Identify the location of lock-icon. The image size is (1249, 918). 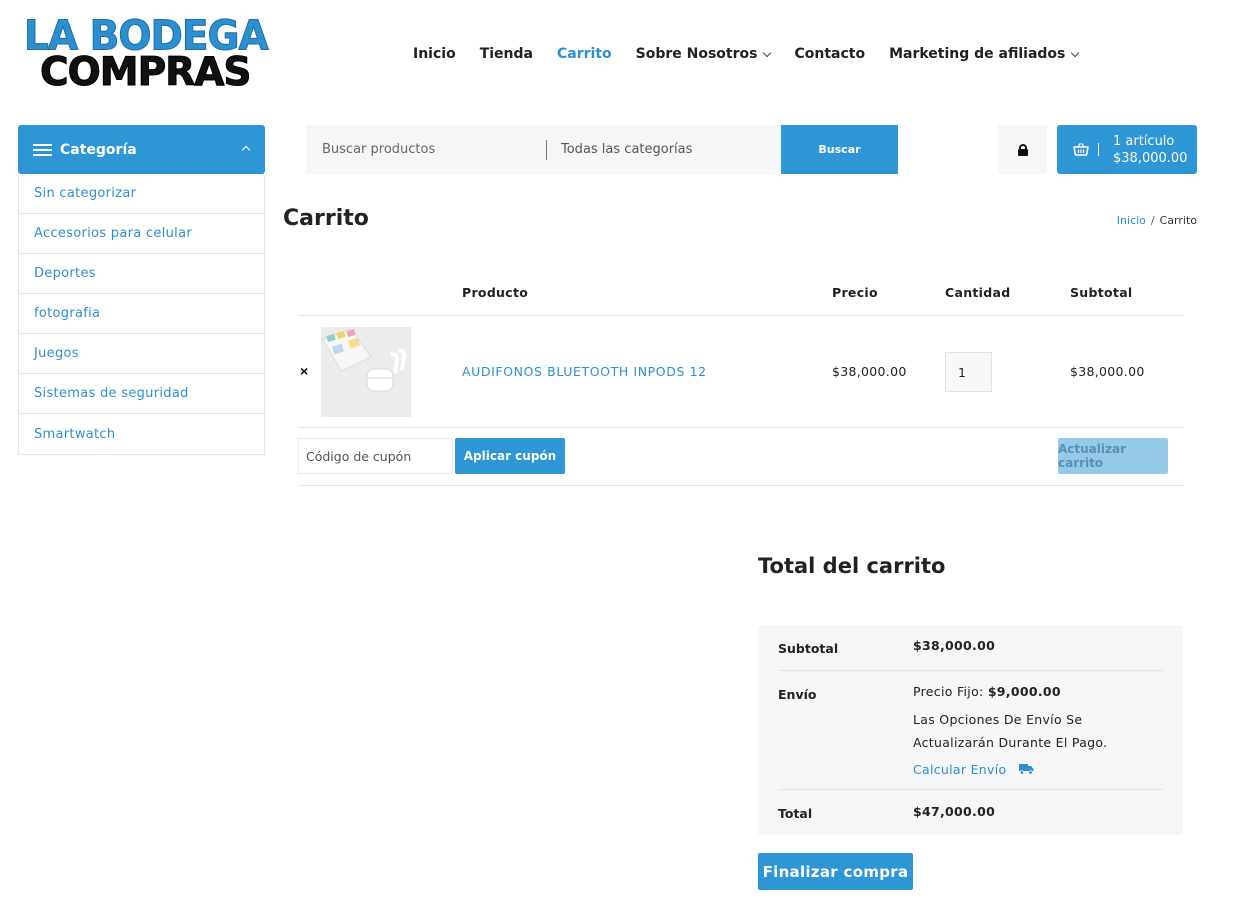
(1022, 149).